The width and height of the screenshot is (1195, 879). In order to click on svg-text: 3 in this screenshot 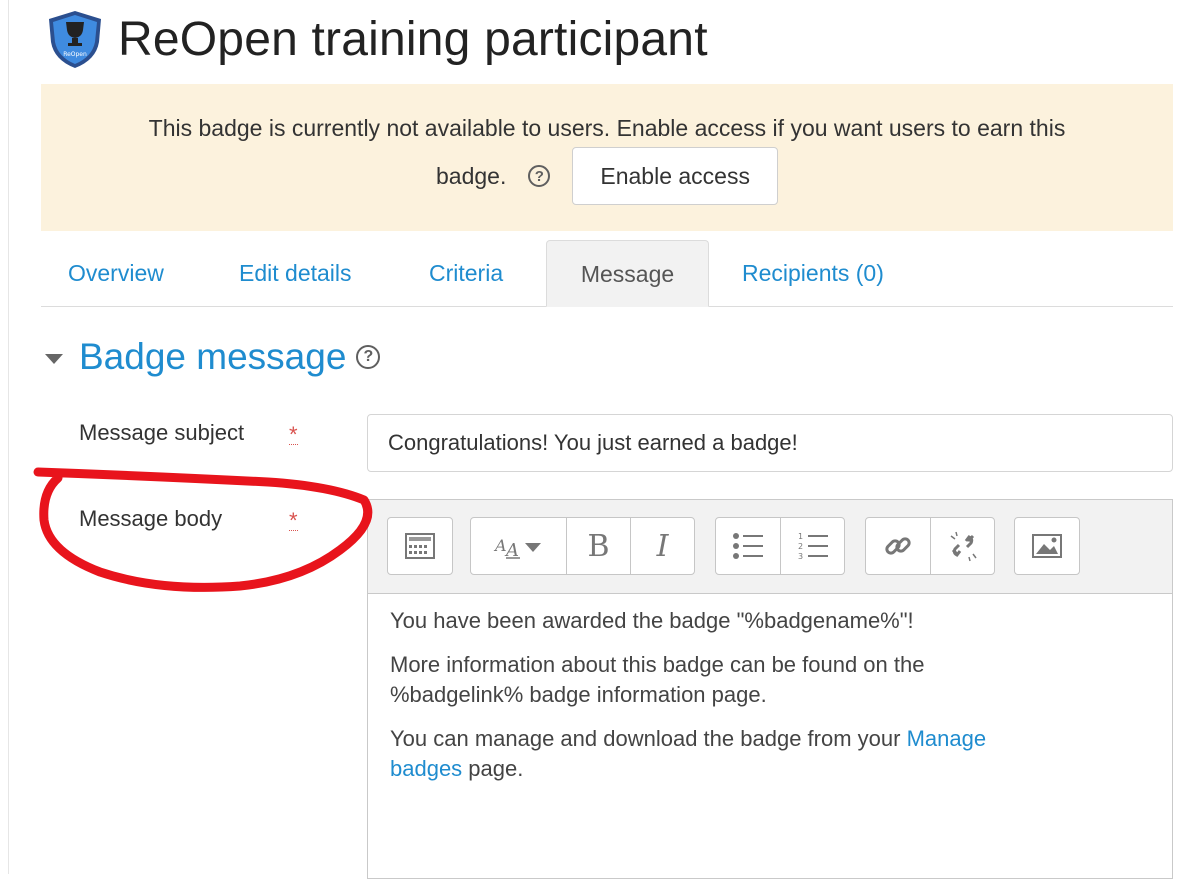, I will do `click(800, 556)`.